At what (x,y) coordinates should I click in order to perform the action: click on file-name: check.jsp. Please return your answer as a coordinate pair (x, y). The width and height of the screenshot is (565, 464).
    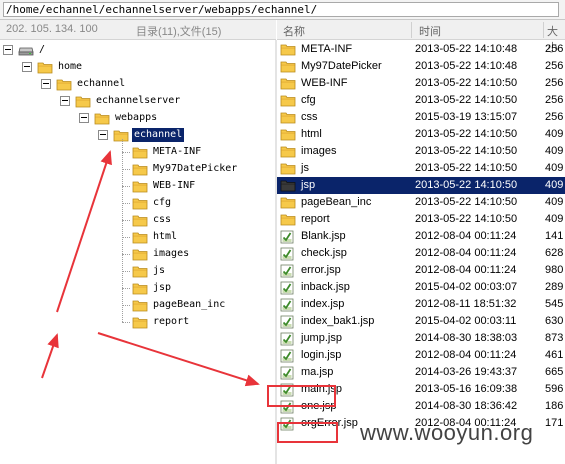
    Looking at the image, I should click on (324, 253).